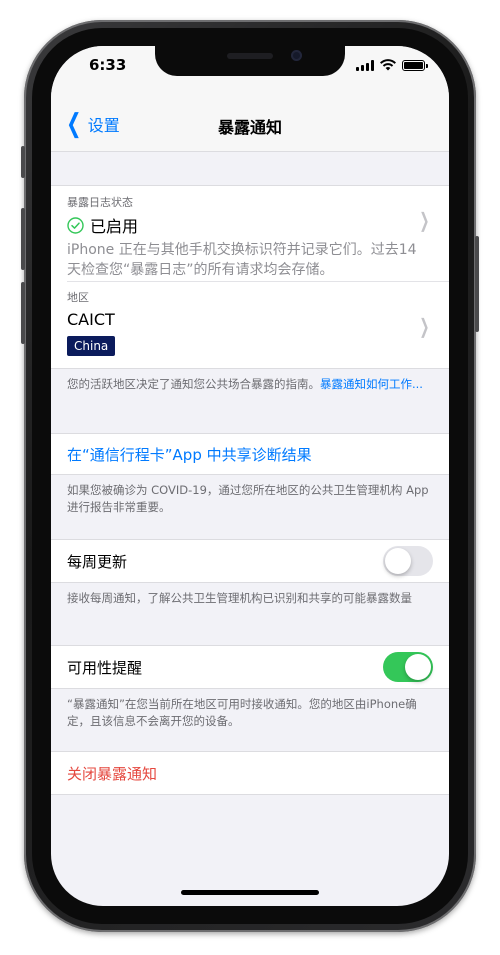  I want to click on weekly-updates-cell: 每周更新, so click(250, 561).